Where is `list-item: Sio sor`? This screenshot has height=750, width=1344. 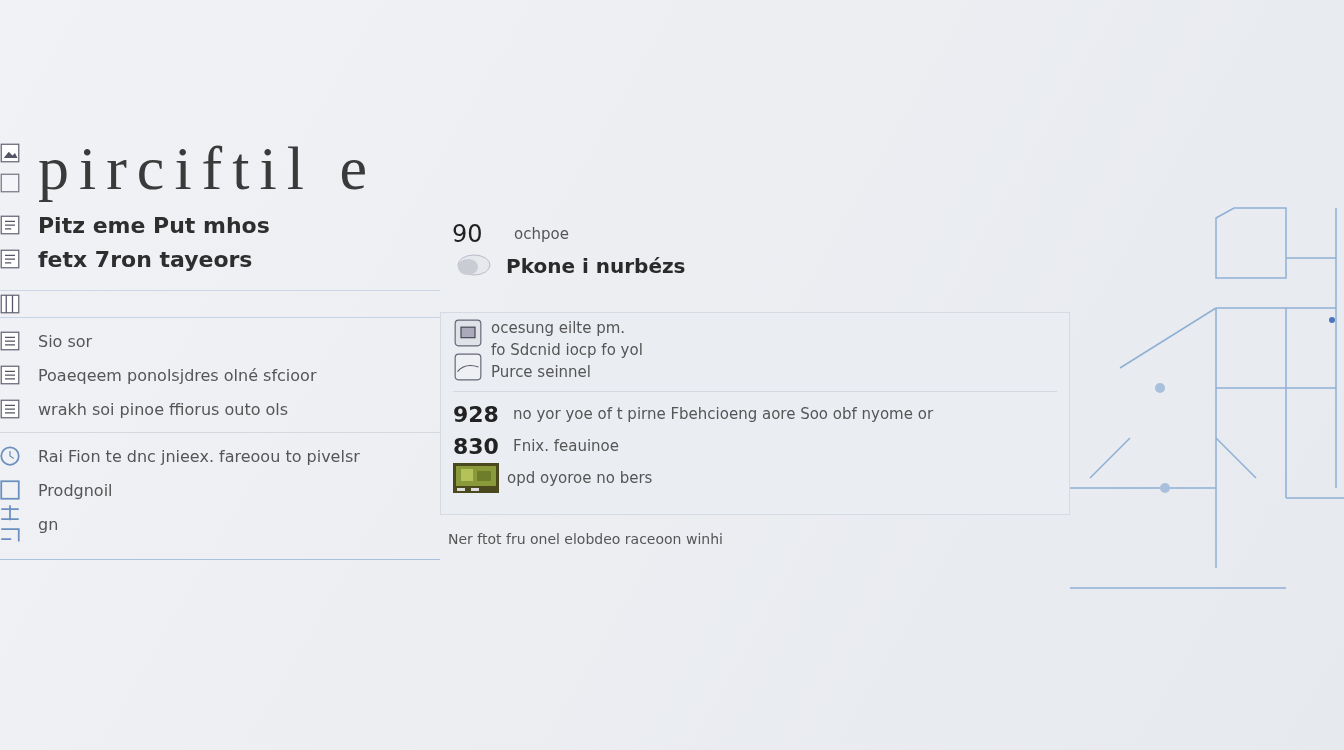 list-item: Sio sor is located at coordinates (65, 341).